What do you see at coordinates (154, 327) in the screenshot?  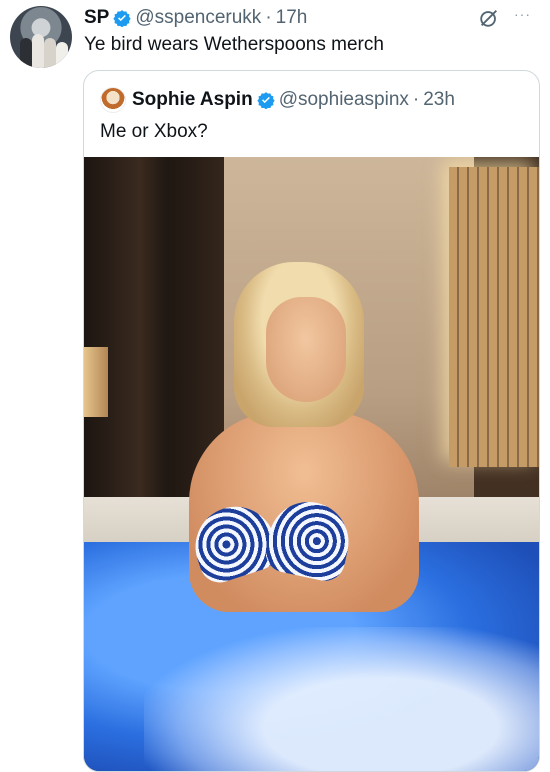 I see `photo-curtain` at bounding box center [154, 327].